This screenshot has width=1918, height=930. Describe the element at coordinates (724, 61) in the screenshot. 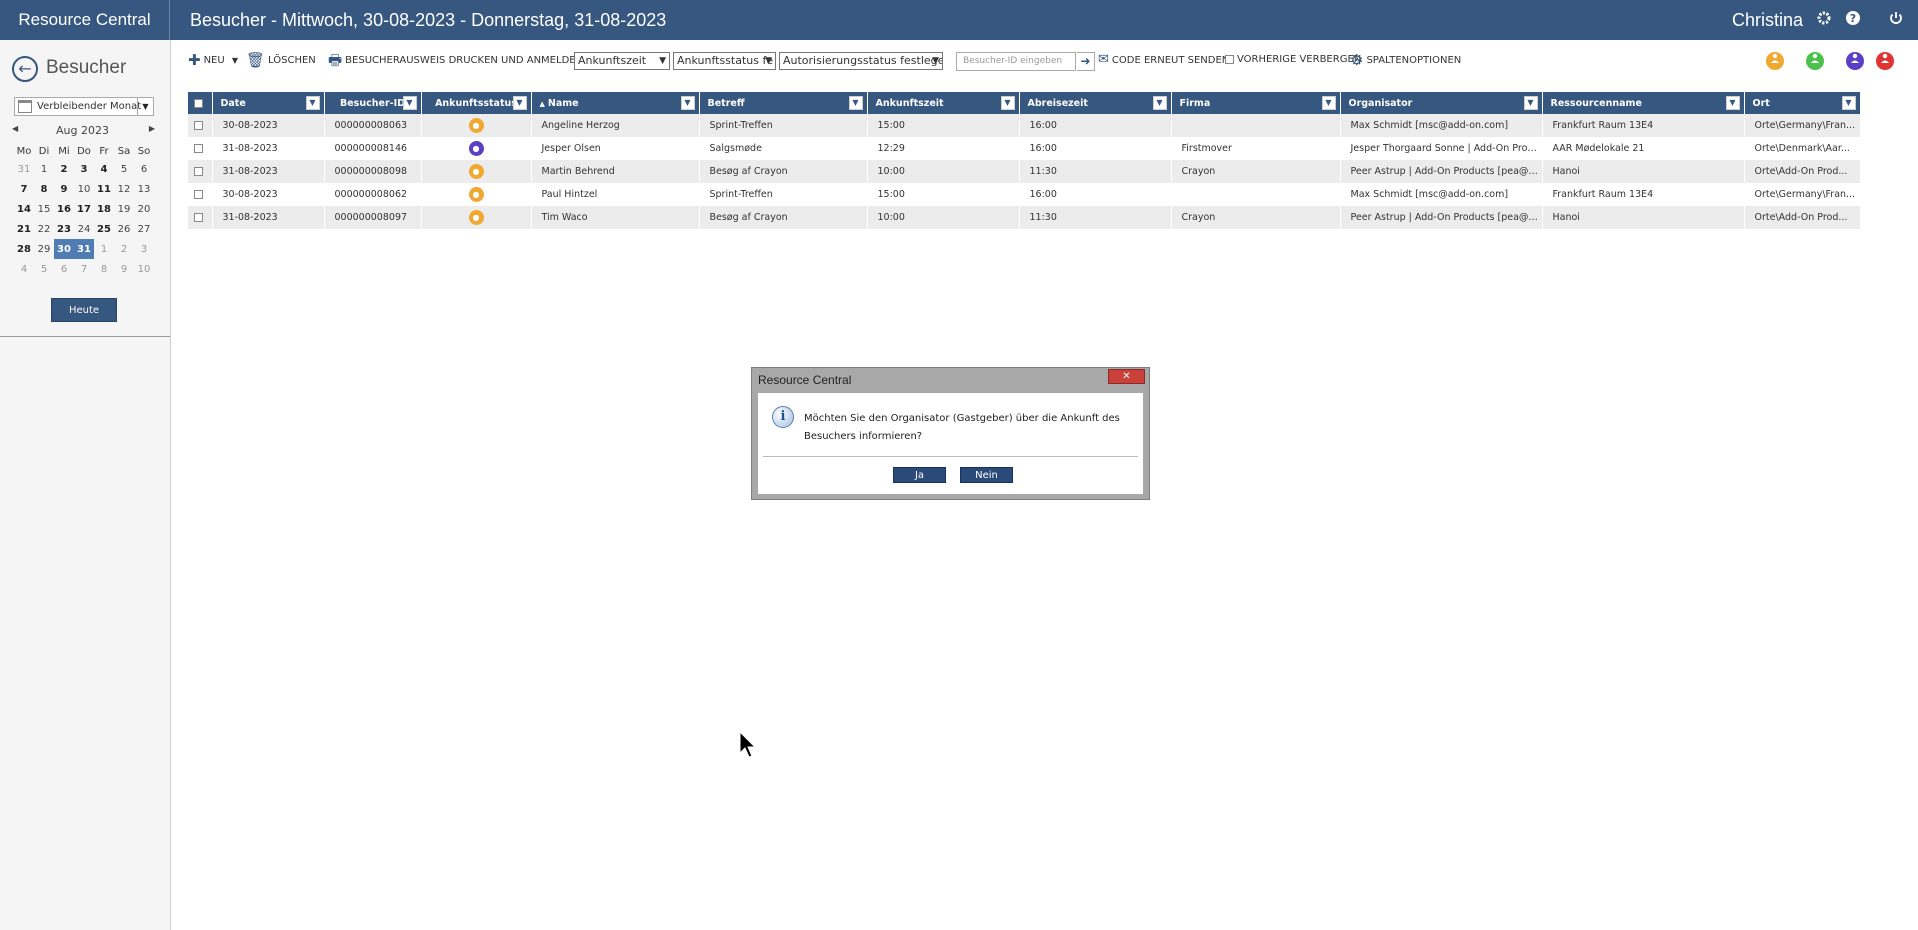

I see `arrival-status-select: Ankunftsstatus fe ▼` at that location.